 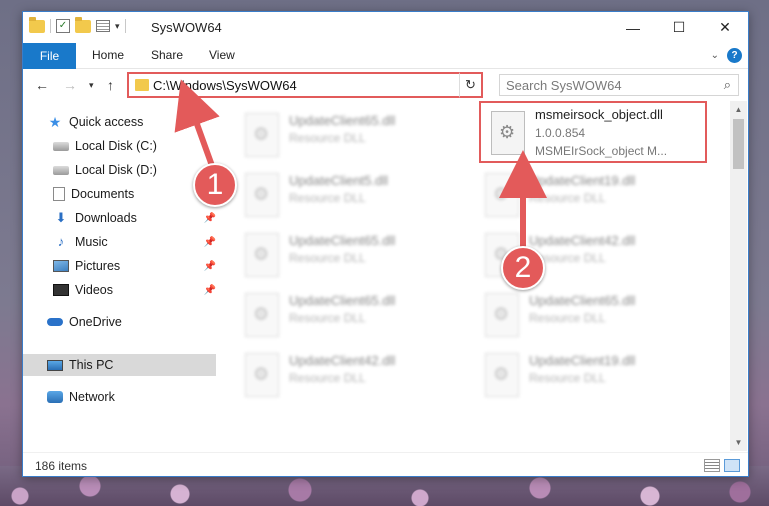 I want to click on item-count: 186 items, so click(x=61, y=466).